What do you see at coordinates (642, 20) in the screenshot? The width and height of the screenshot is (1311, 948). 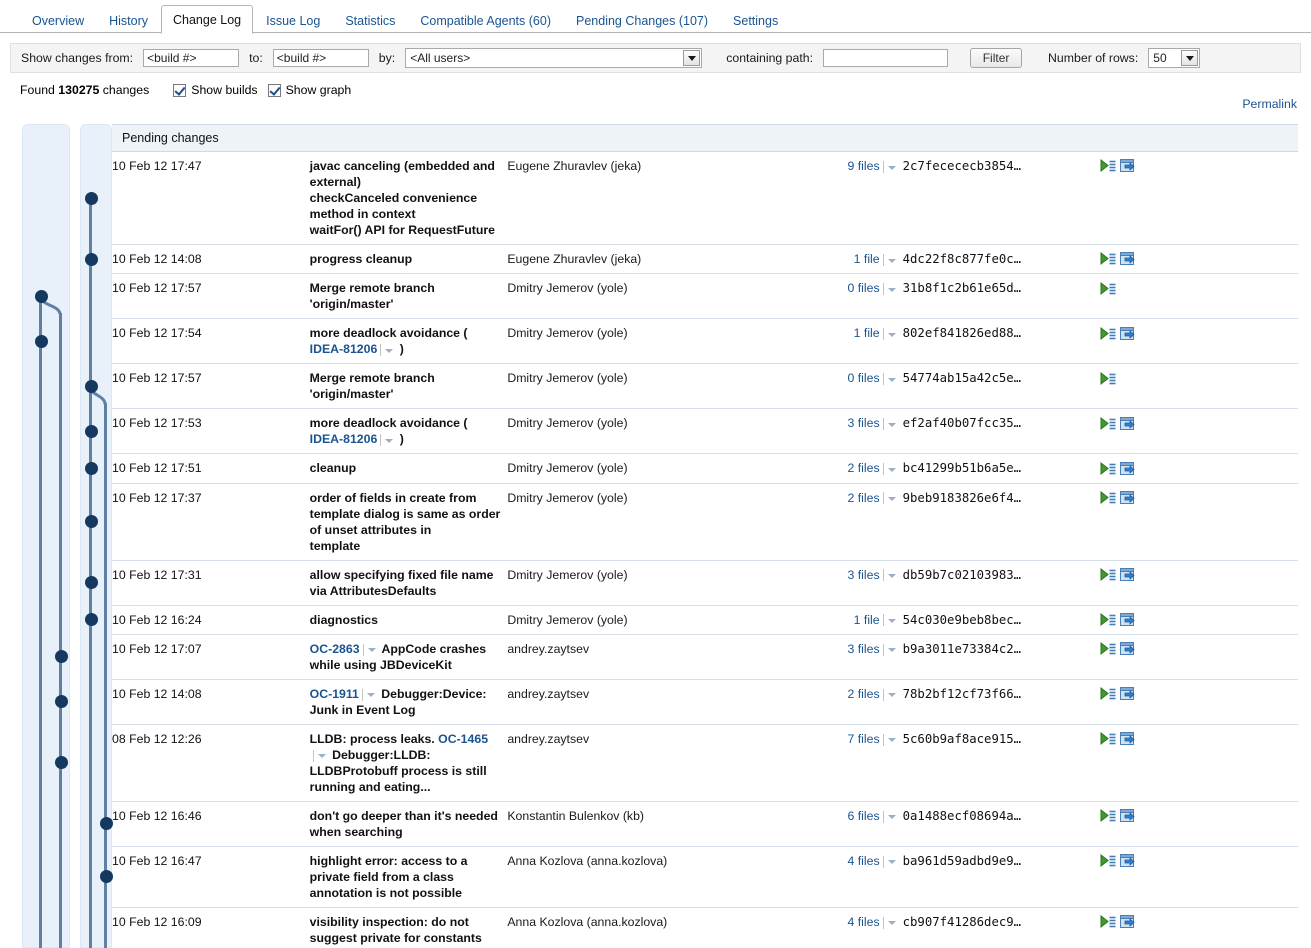 I see `tab-pending-changes-107: Pending Changes (107)` at bounding box center [642, 20].